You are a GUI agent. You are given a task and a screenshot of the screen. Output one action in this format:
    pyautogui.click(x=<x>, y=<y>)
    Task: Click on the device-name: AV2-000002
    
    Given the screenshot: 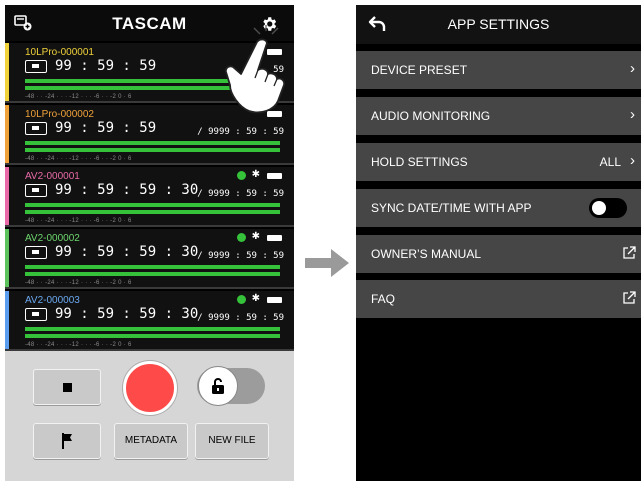 What is the action you would take?
    pyautogui.click(x=52, y=238)
    